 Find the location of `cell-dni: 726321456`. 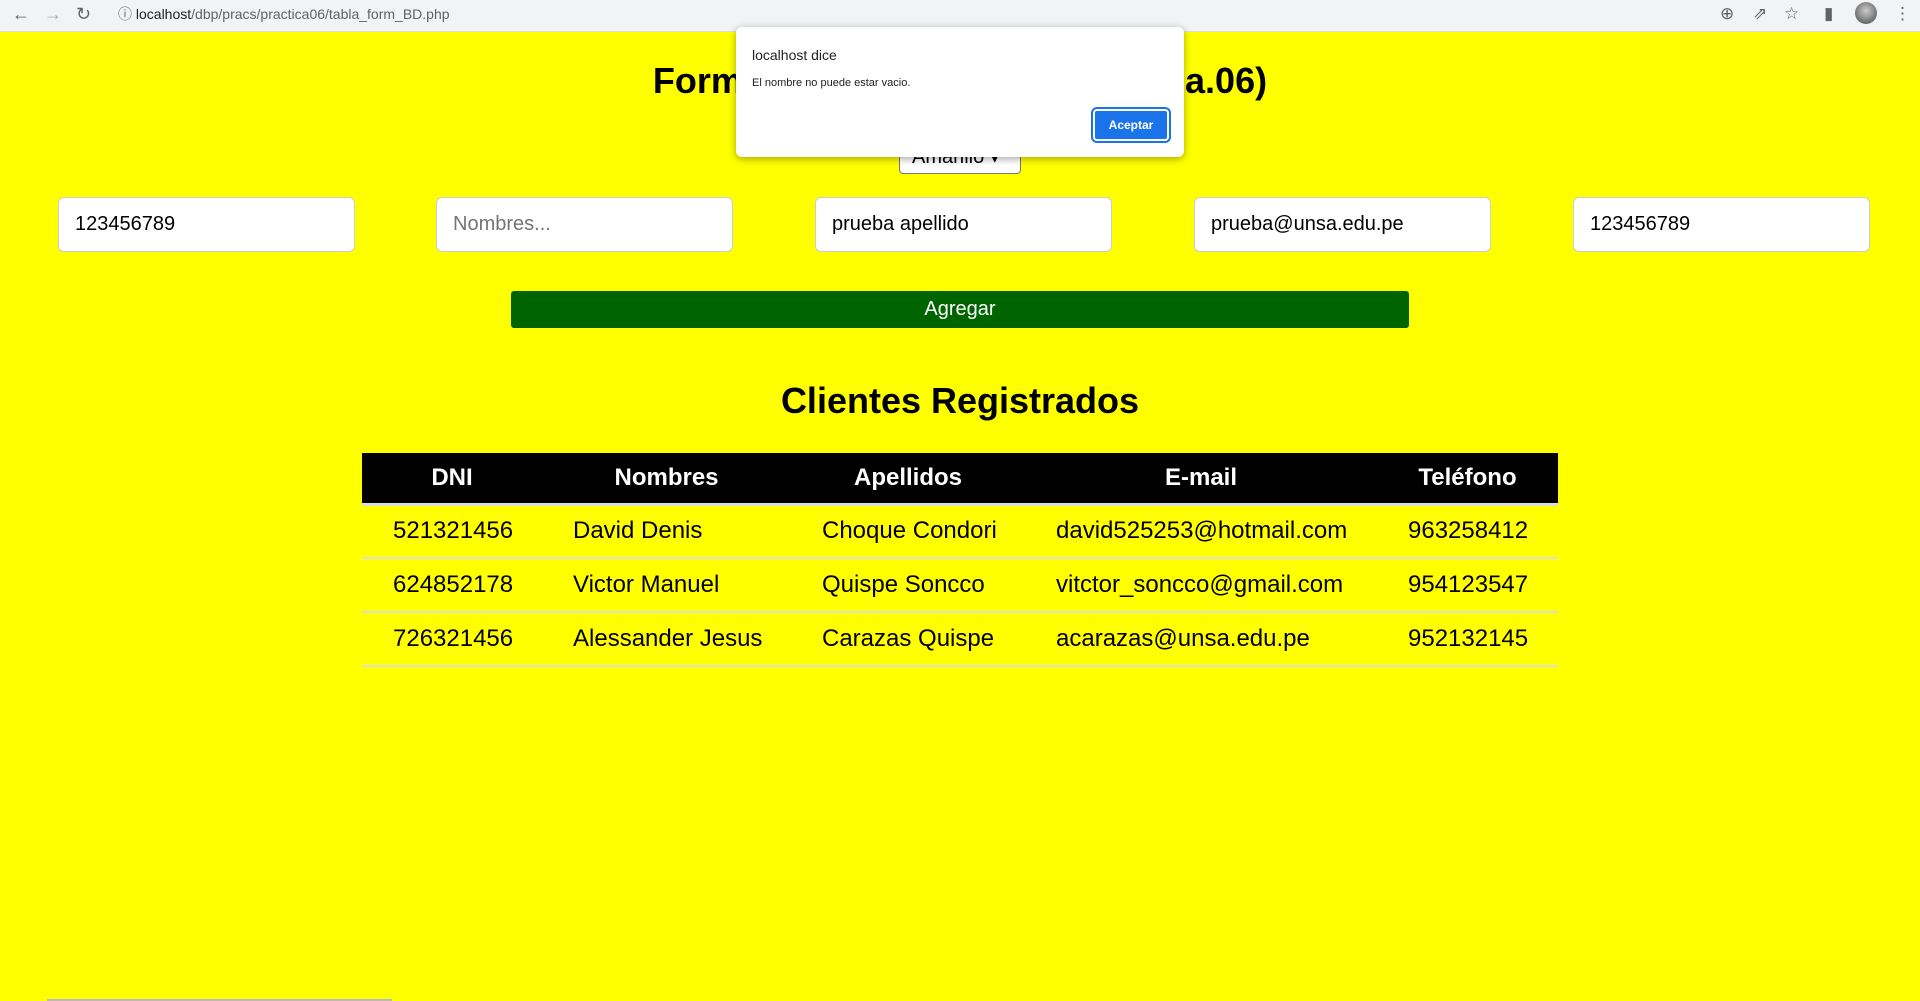

cell-dni: 726321456 is located at coordinates (452, 639).